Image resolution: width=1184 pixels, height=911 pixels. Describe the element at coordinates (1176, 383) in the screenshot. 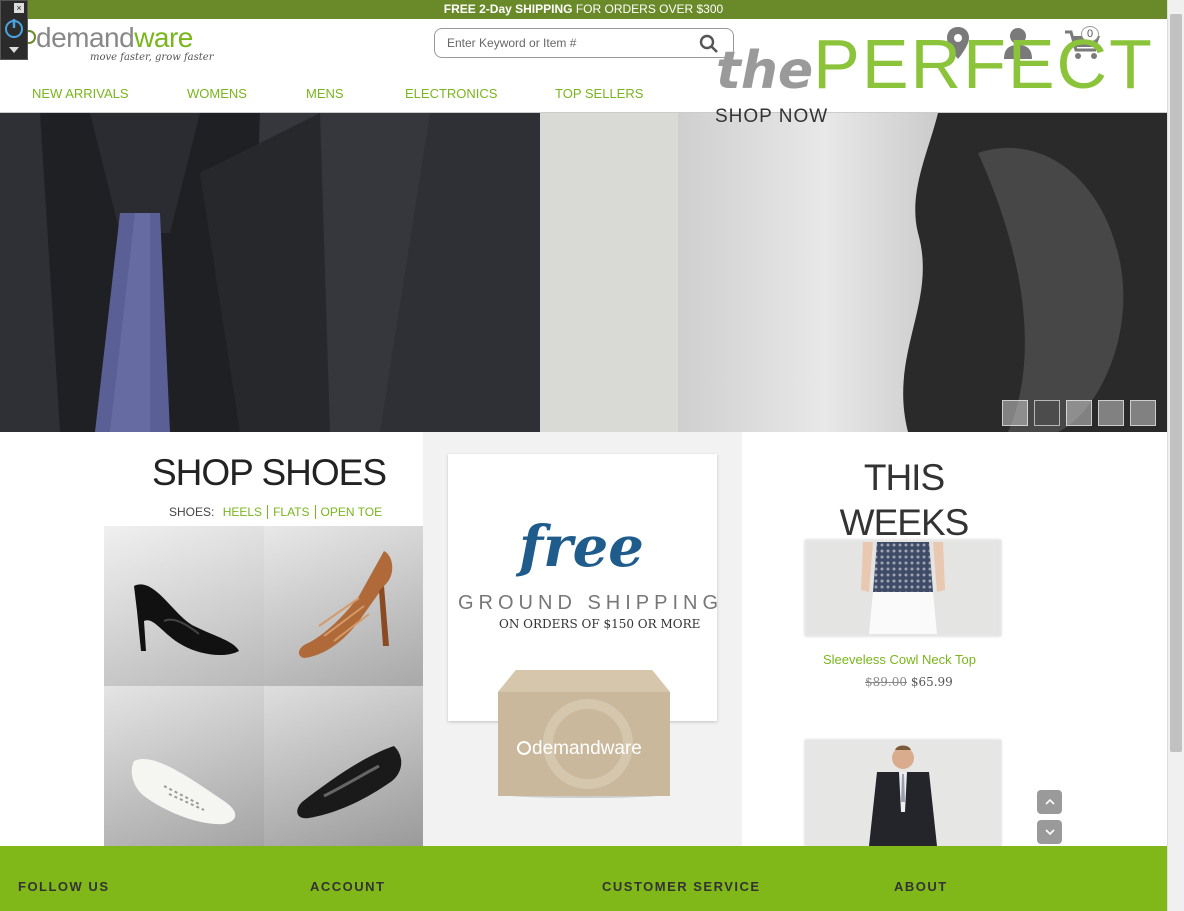

I see `scrollbar-thumb` at that location.